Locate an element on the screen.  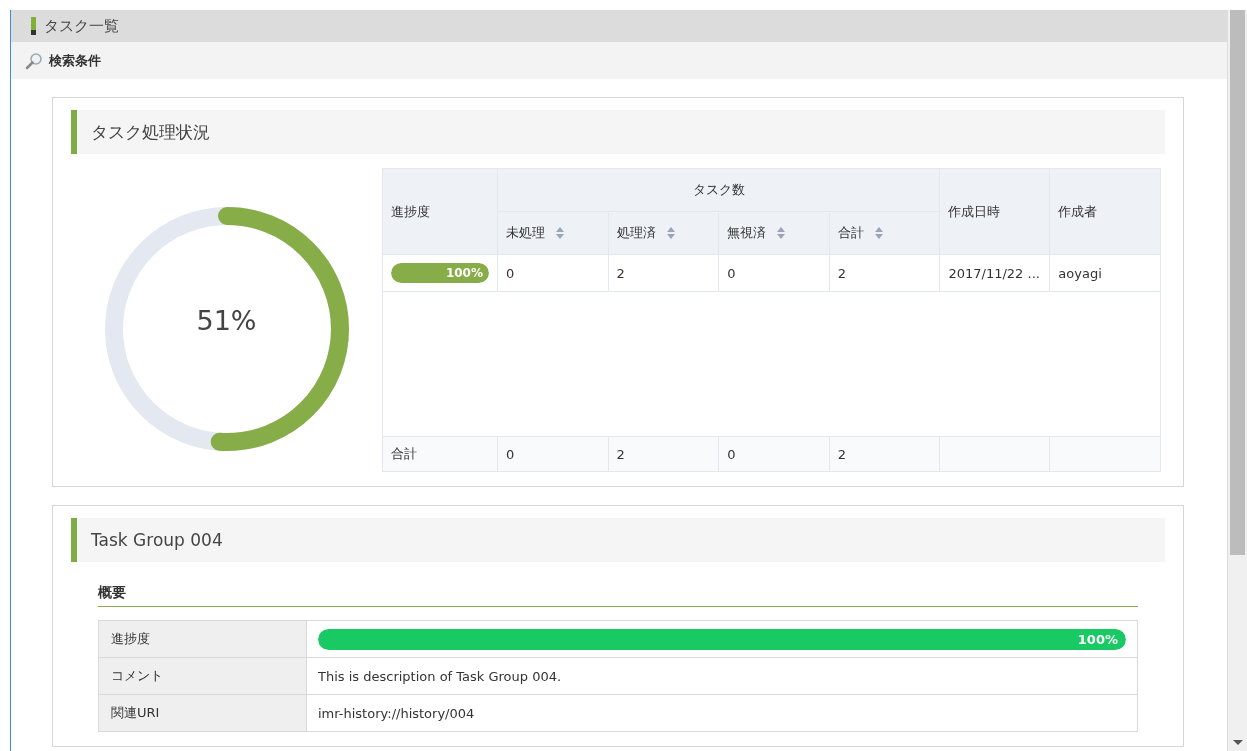
column-header: 進捗度 is located at coordinates (440, 211).